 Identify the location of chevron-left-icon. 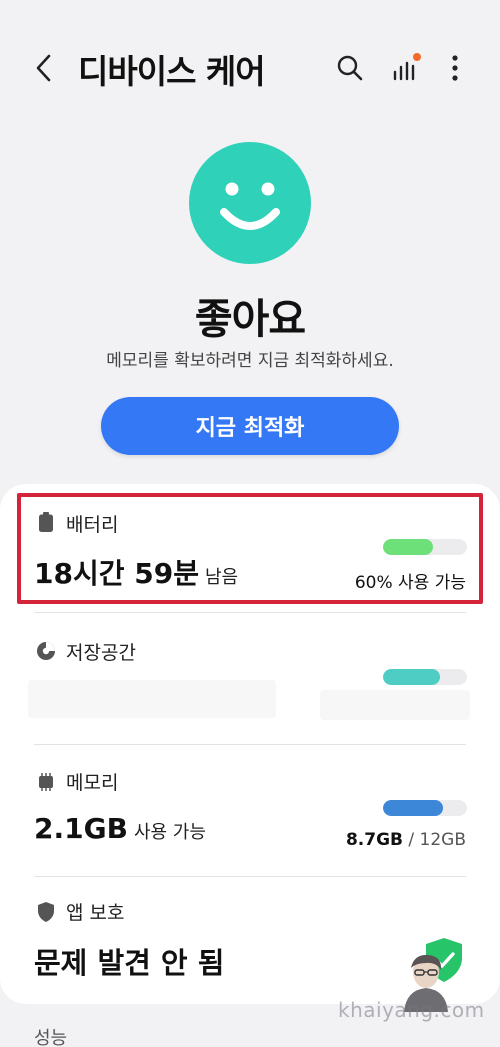
(43, 68).